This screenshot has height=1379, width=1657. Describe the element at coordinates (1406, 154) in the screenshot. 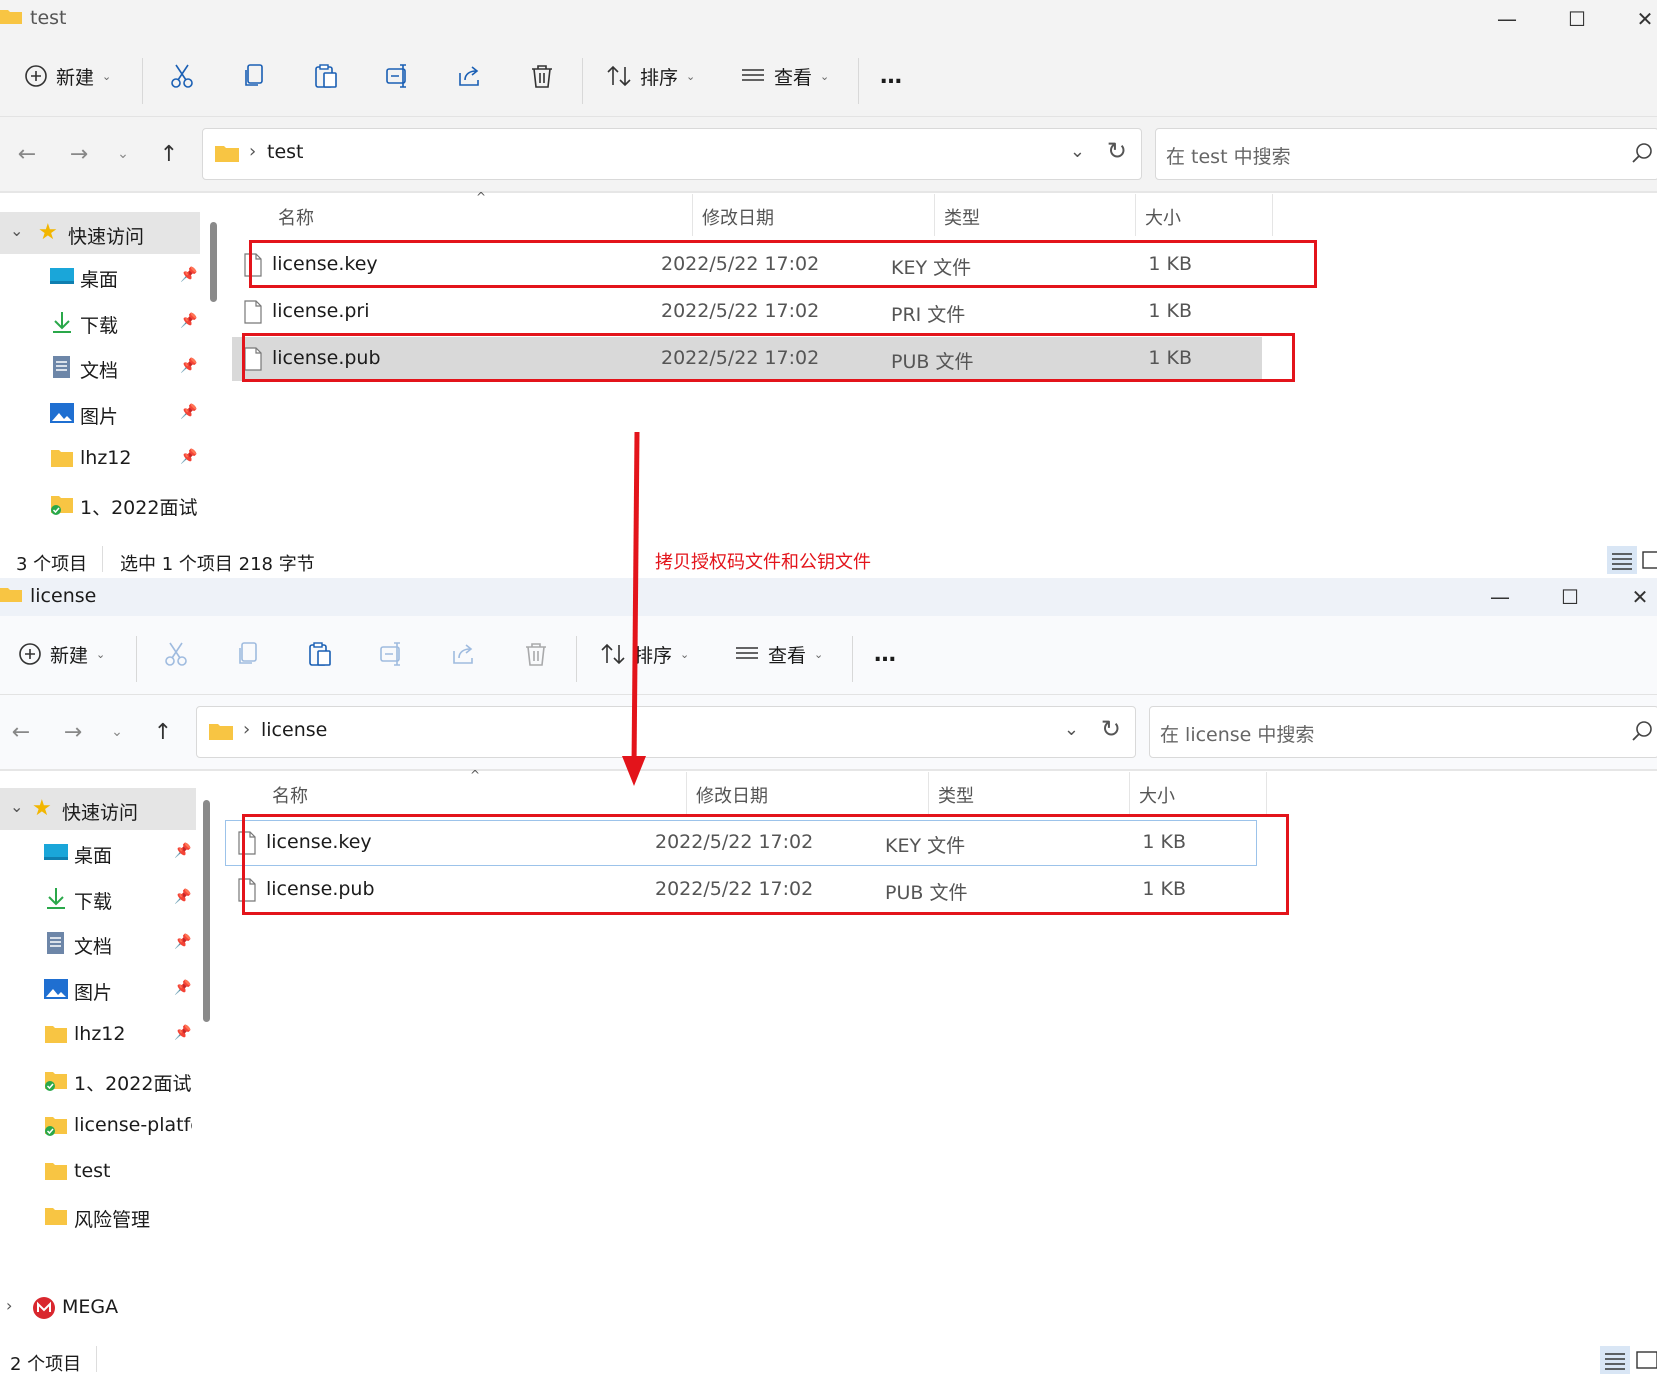

I see `search-input: 在 test 中搜索` at that location.